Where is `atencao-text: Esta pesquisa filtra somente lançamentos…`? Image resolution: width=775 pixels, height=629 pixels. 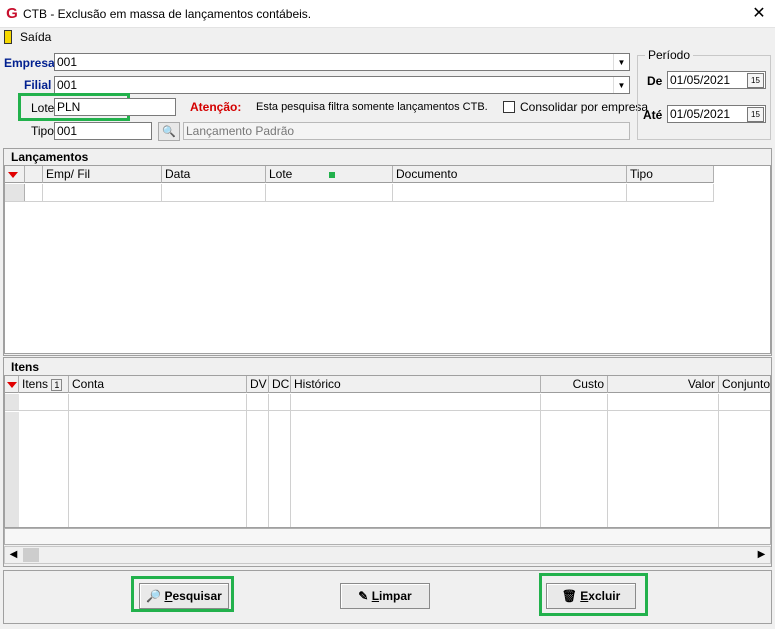
atencao-text: Esta pesquisa filtra somente lançamentos… is located at coordinates (372, 107).